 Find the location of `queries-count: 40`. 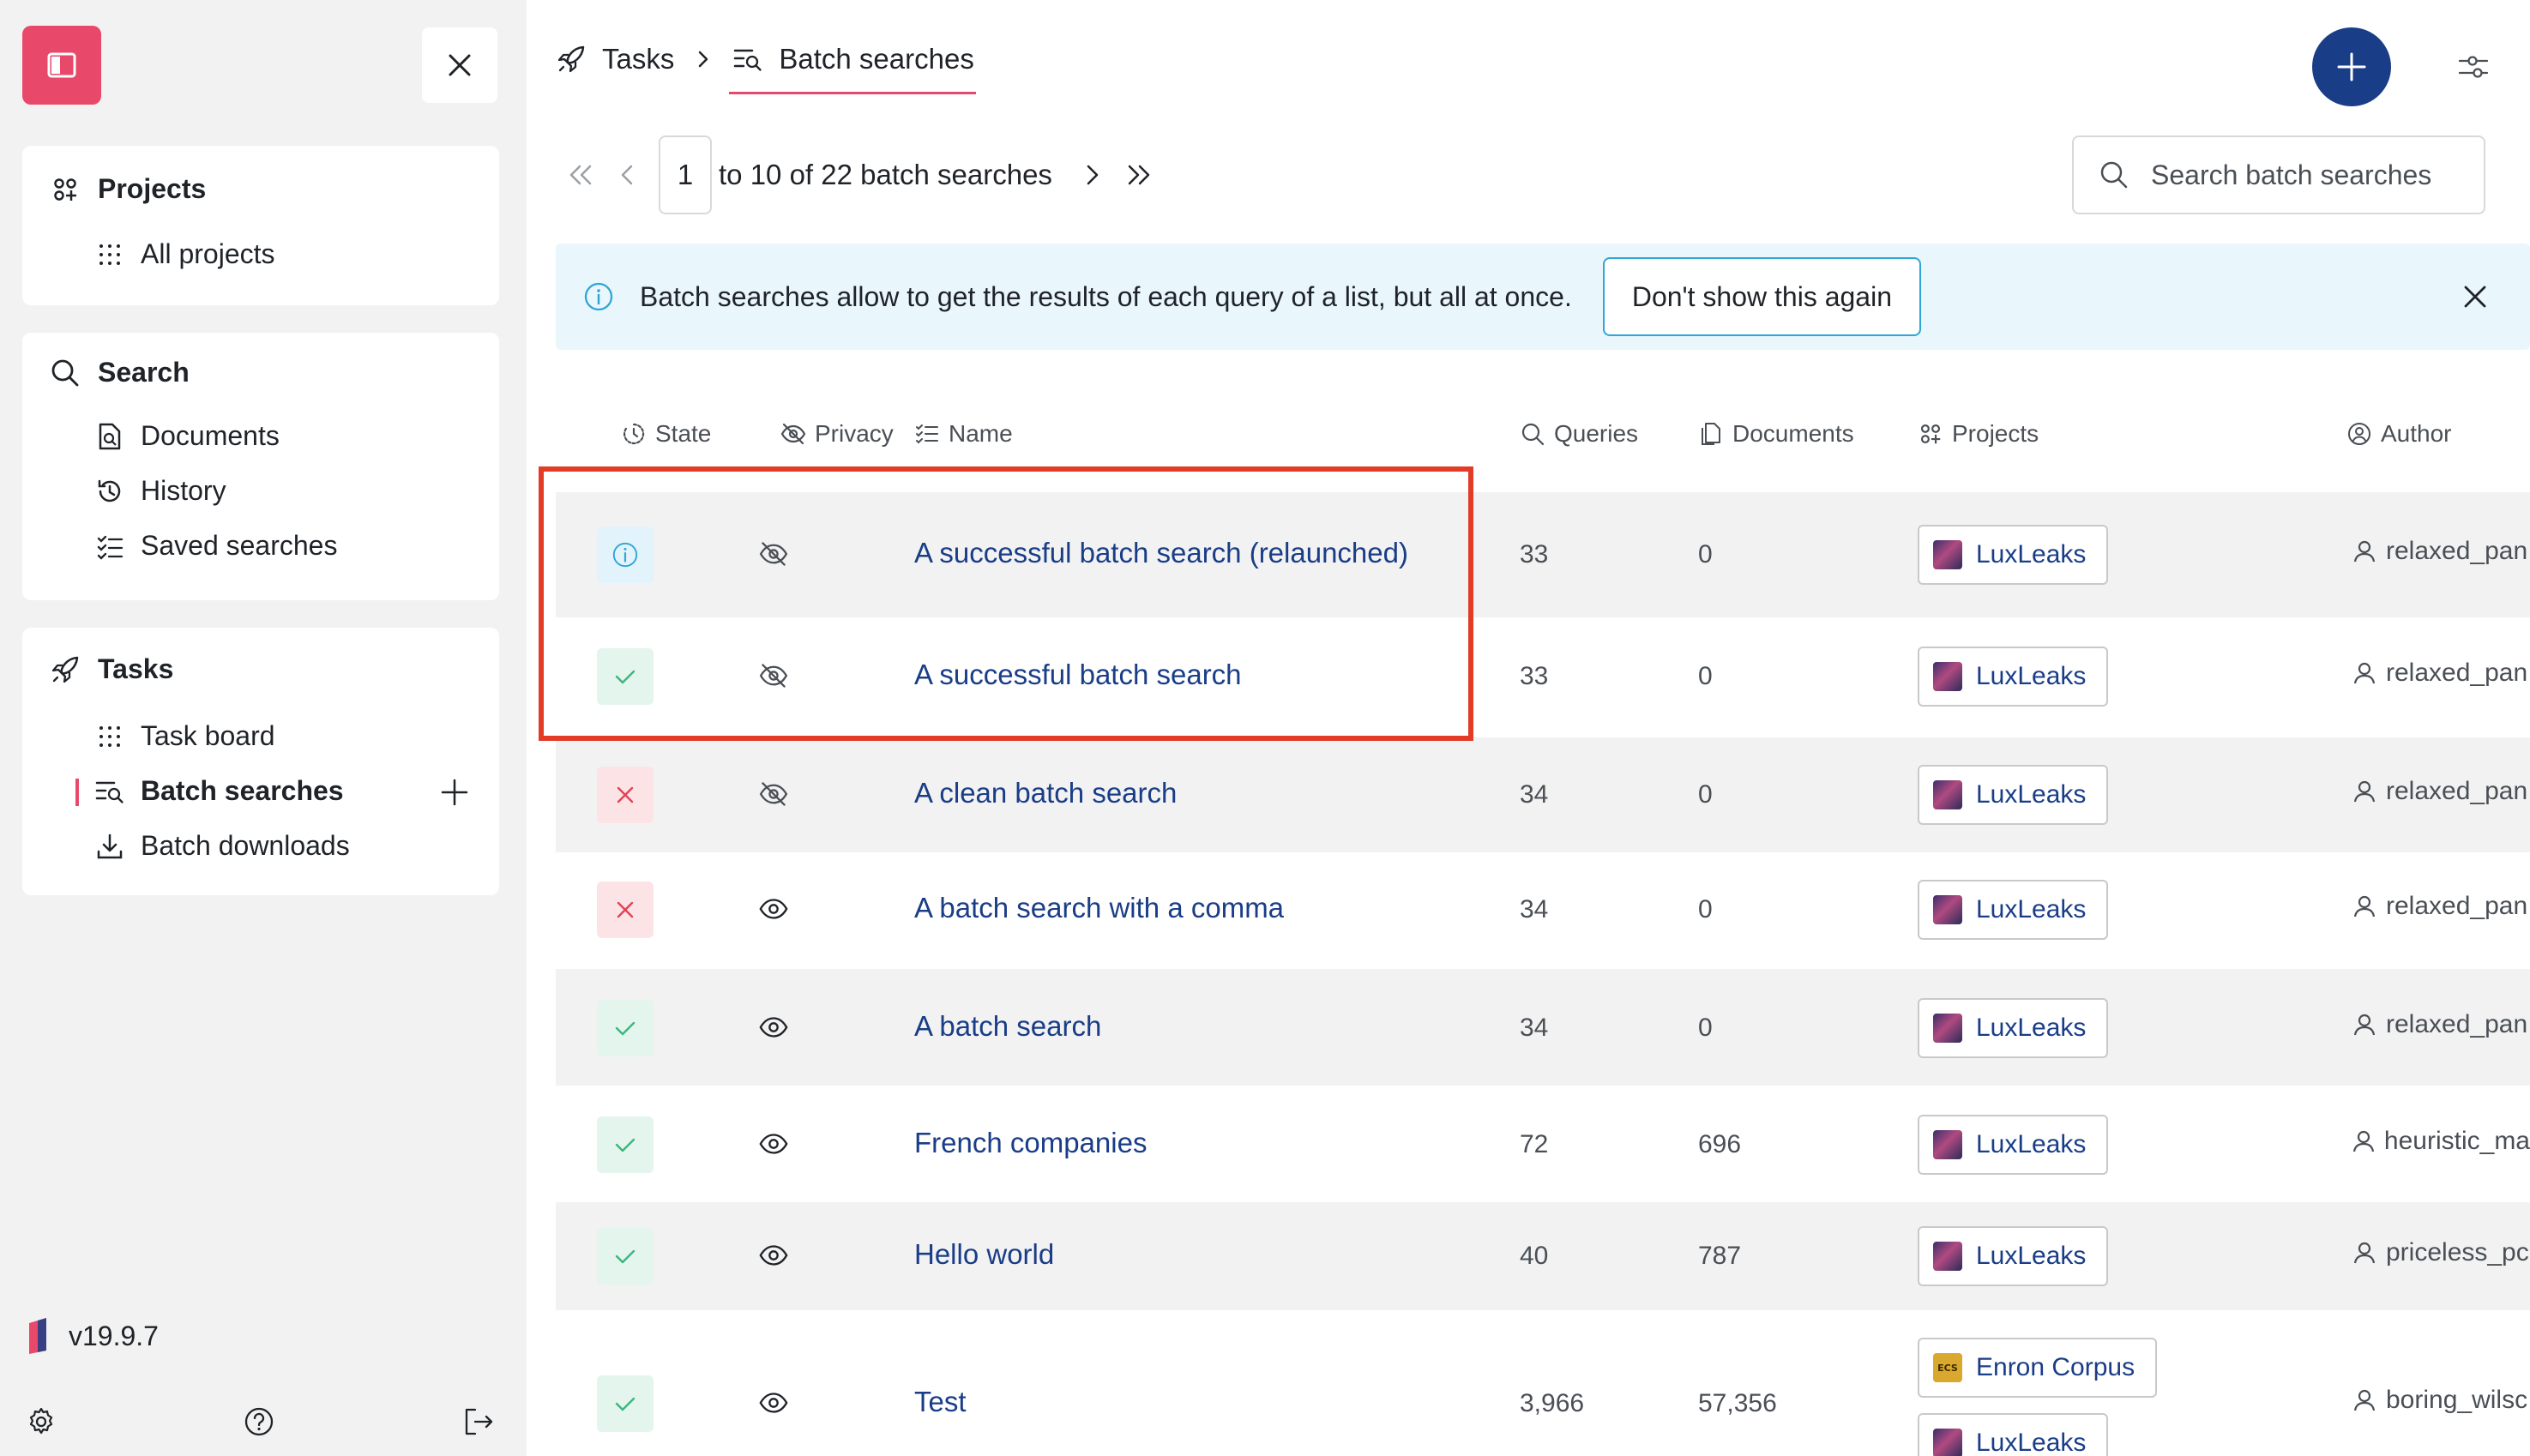

queries-count: 40 is located at coordinates (1534, 1256).